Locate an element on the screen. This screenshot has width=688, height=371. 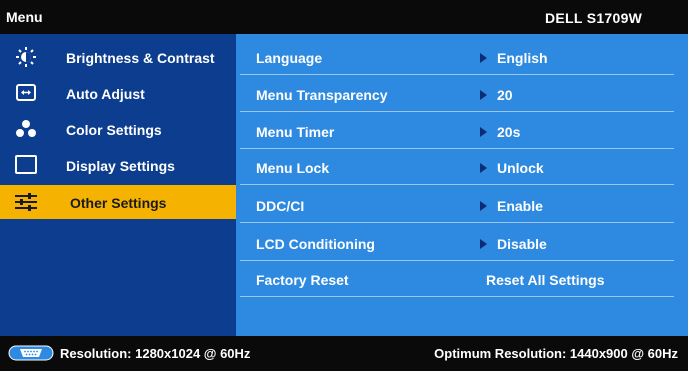
sidebar-item-color-settings: Color Settings is located at coordinates (118, 129).